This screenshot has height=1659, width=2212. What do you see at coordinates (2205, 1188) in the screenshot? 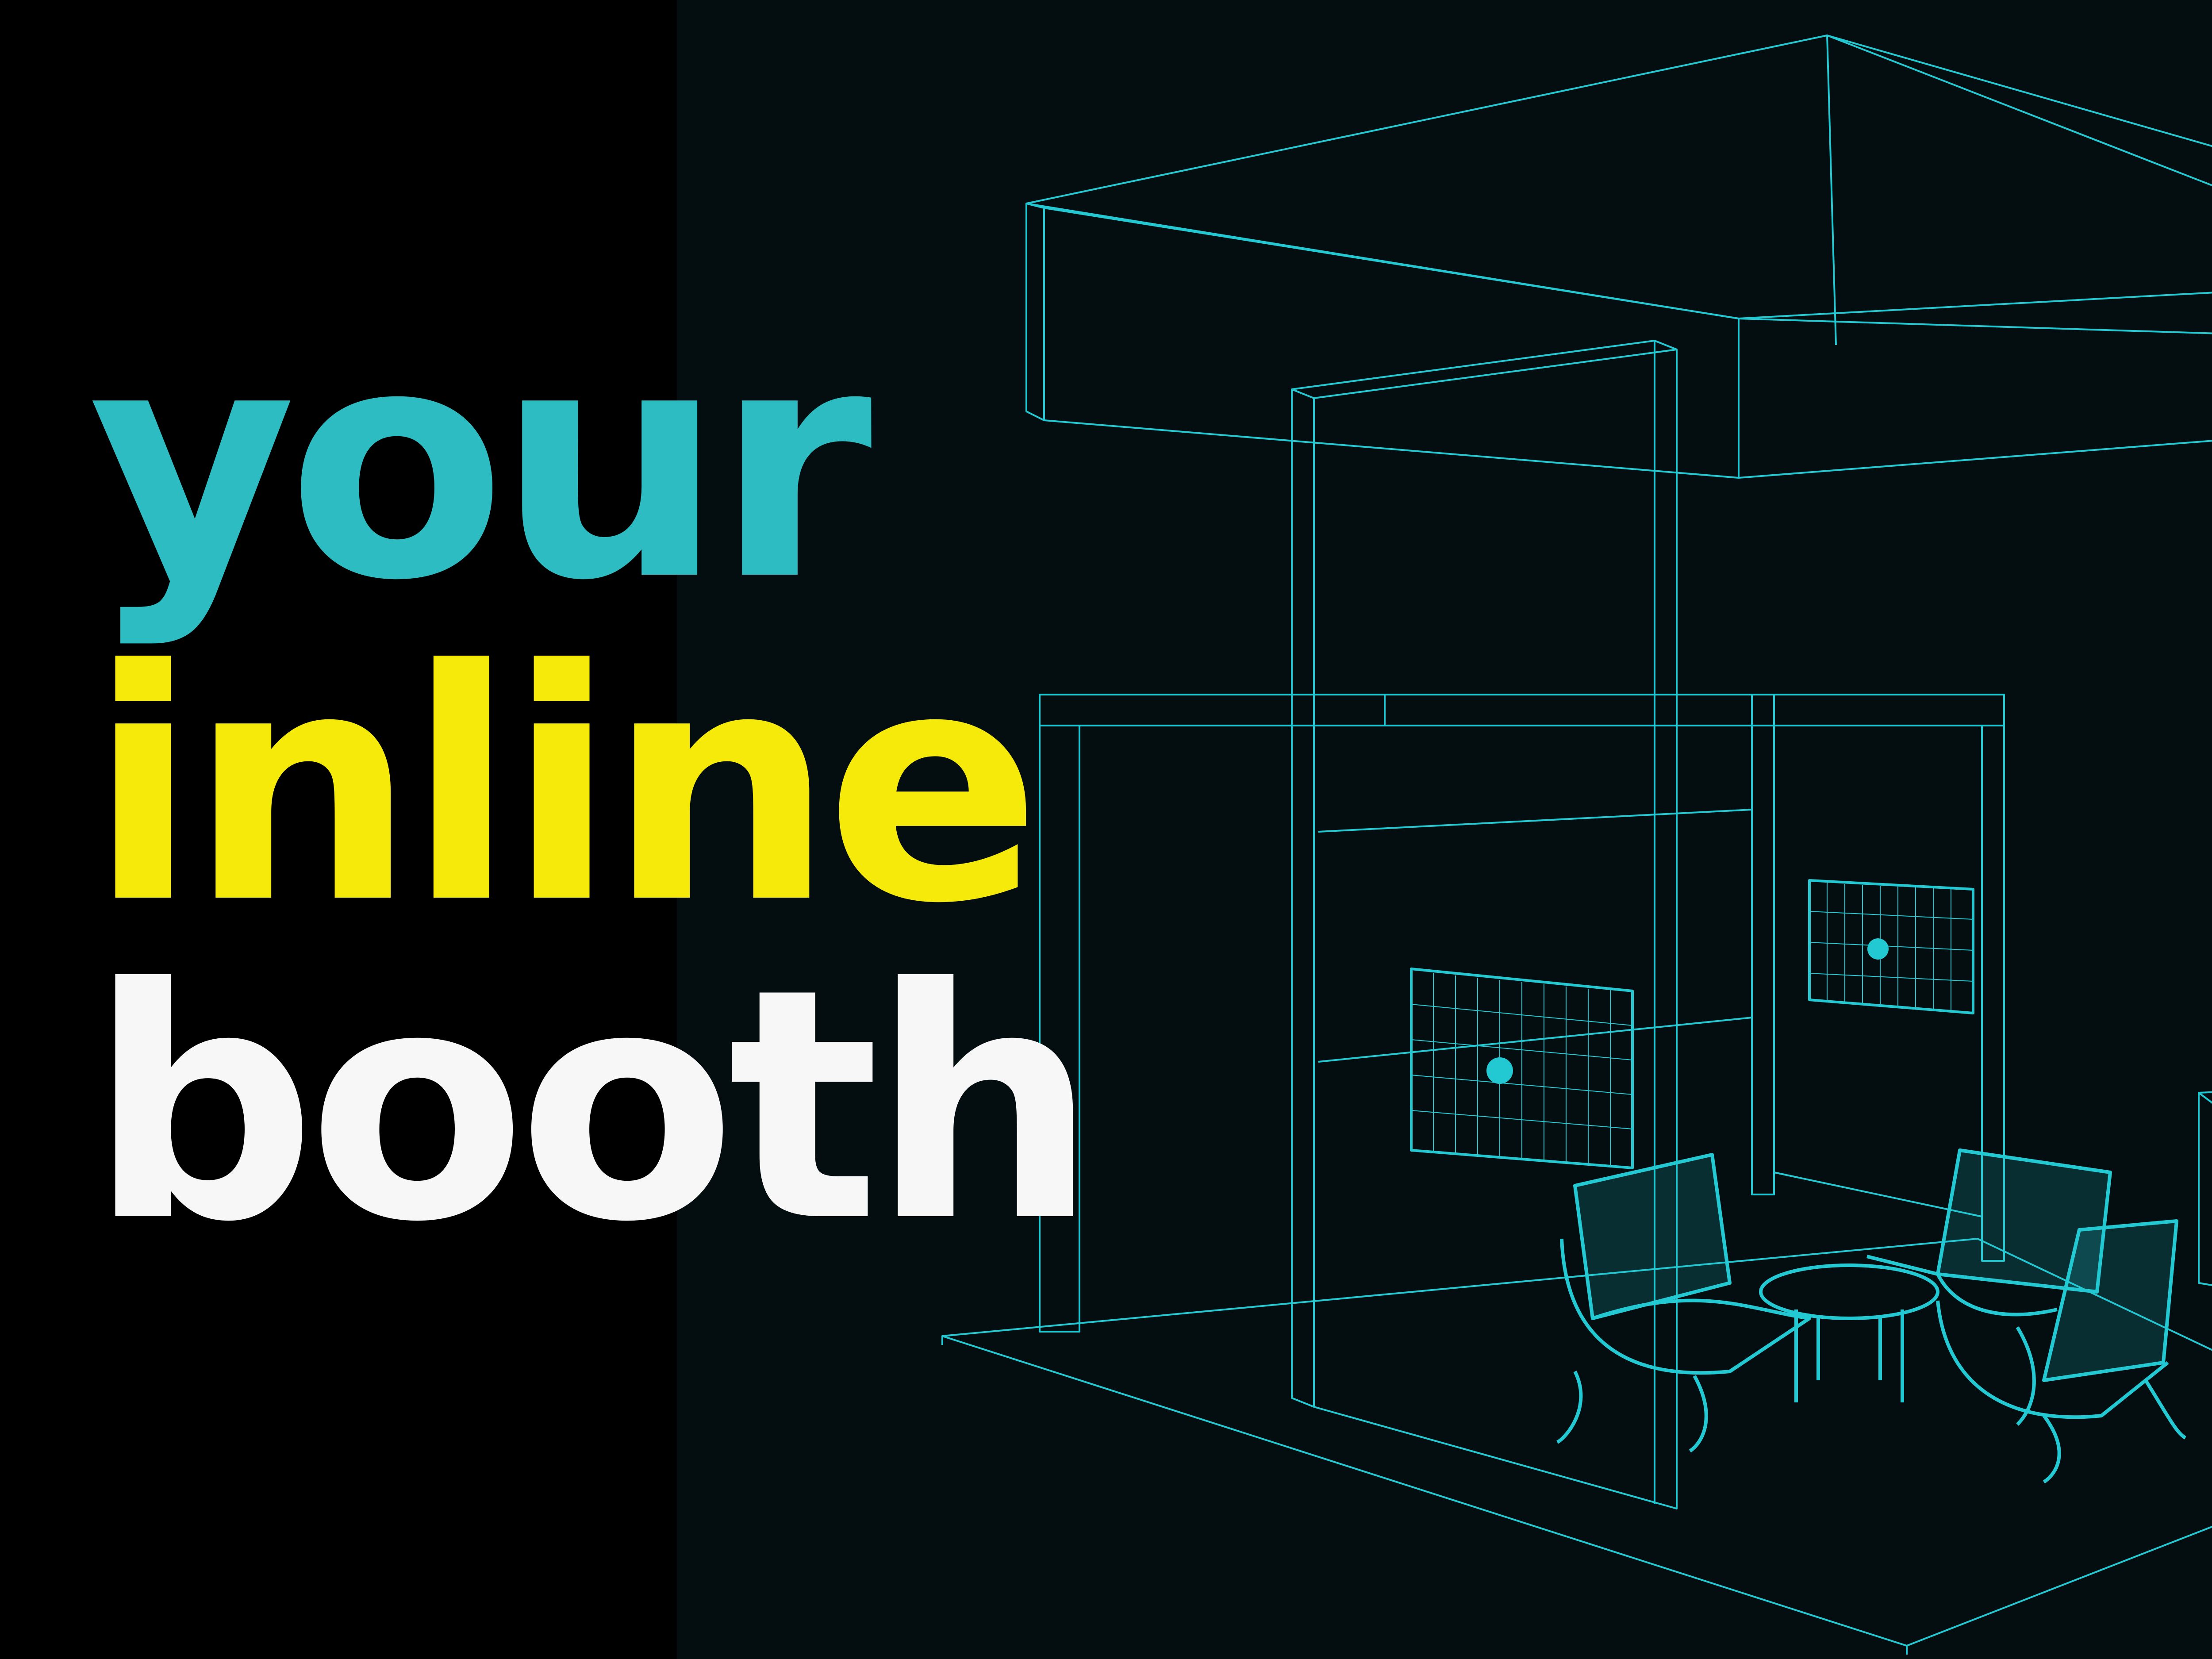
I see `side-counter` at bounding box center [2205, 1188].